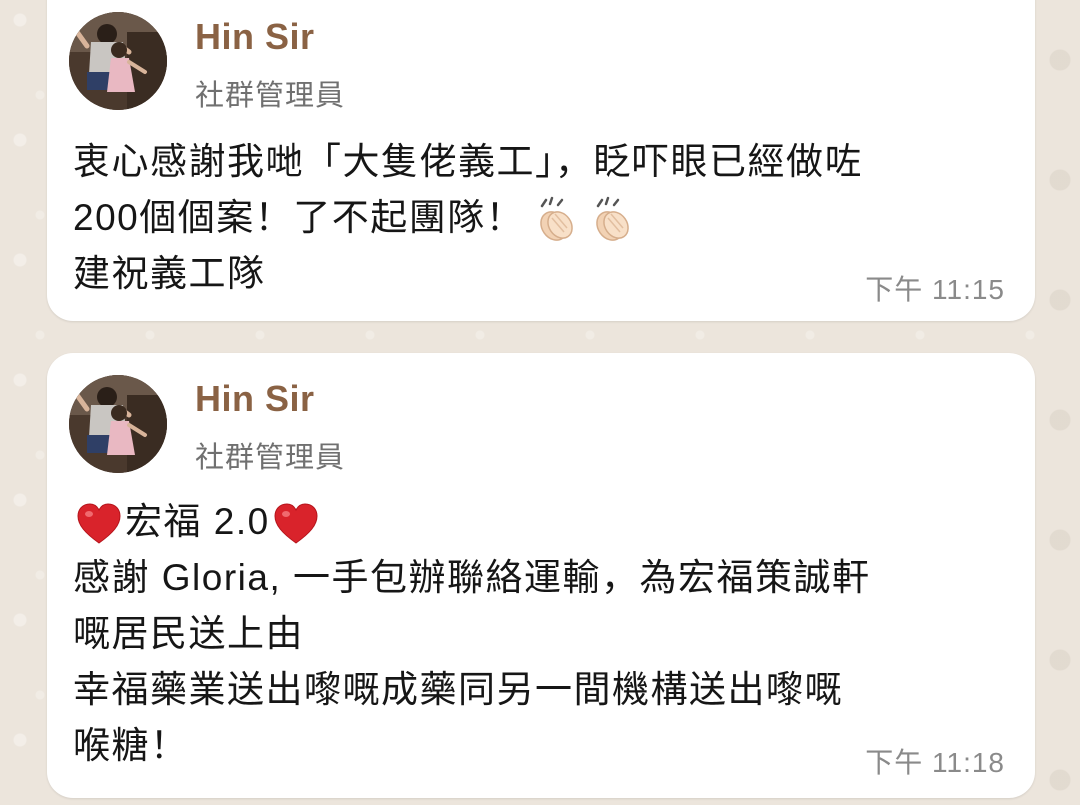 This screenshot has height=805, width=1080. I want to click on message-line-text: 宏福 2.0, so click(197, 521).